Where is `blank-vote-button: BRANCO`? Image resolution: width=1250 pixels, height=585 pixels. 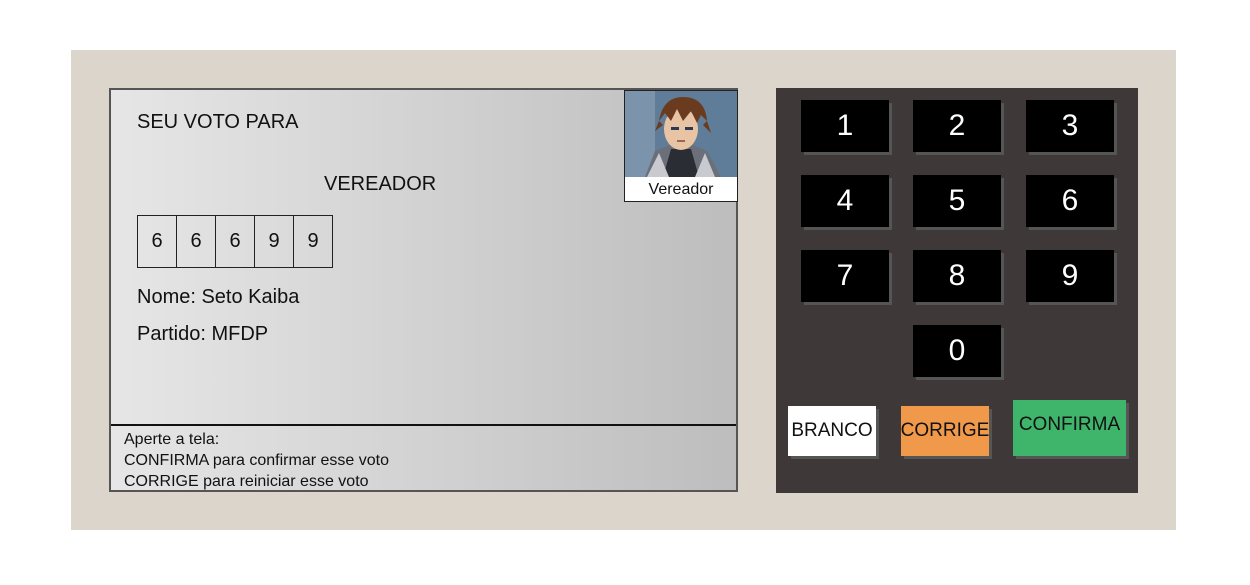
blank-vote-button: BRANCO is located at coordinates (832, 431).